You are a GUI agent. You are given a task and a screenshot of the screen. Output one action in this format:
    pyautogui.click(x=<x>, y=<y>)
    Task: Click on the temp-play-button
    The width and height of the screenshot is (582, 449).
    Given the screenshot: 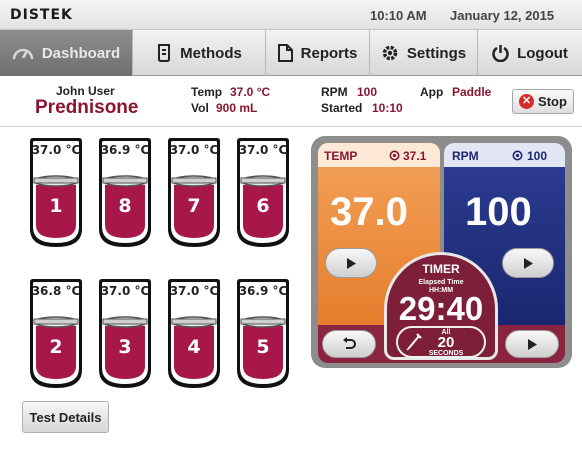 What is the action you would take?
    pyautogui.click(x=351, y=263)
    